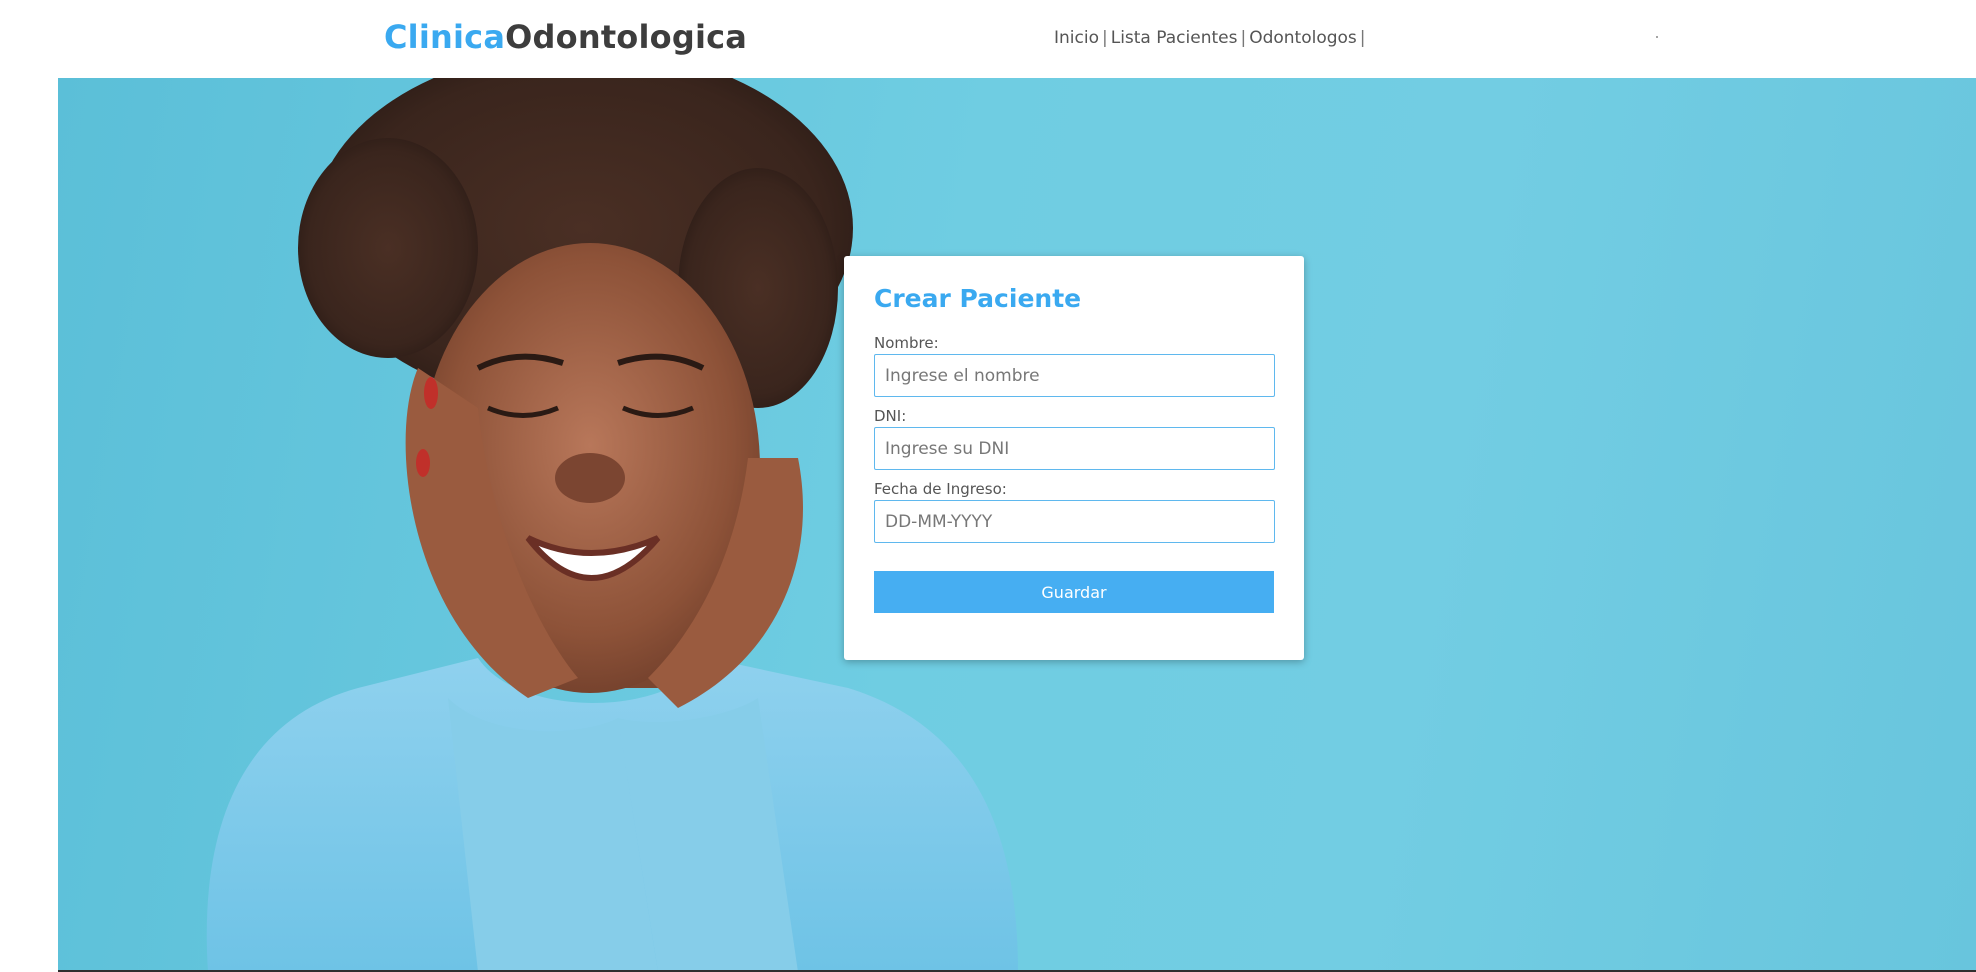 The height and width of the screenshot is (972, 1976). I want to click on dni-input, so click(1074, 448).